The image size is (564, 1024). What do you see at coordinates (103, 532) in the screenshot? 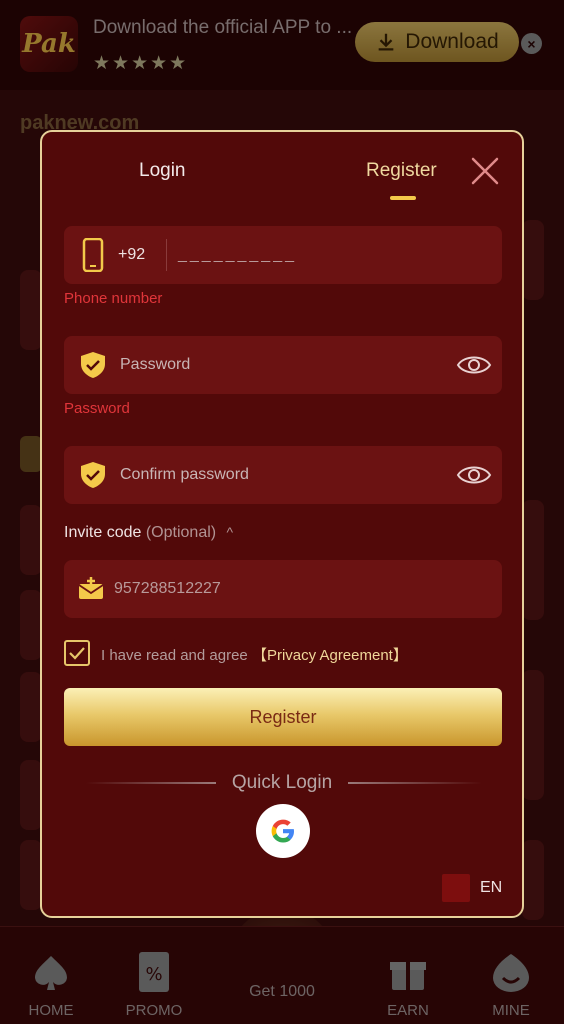
I see `invite-label-text: Invite code` at bounding box center [103, 532].